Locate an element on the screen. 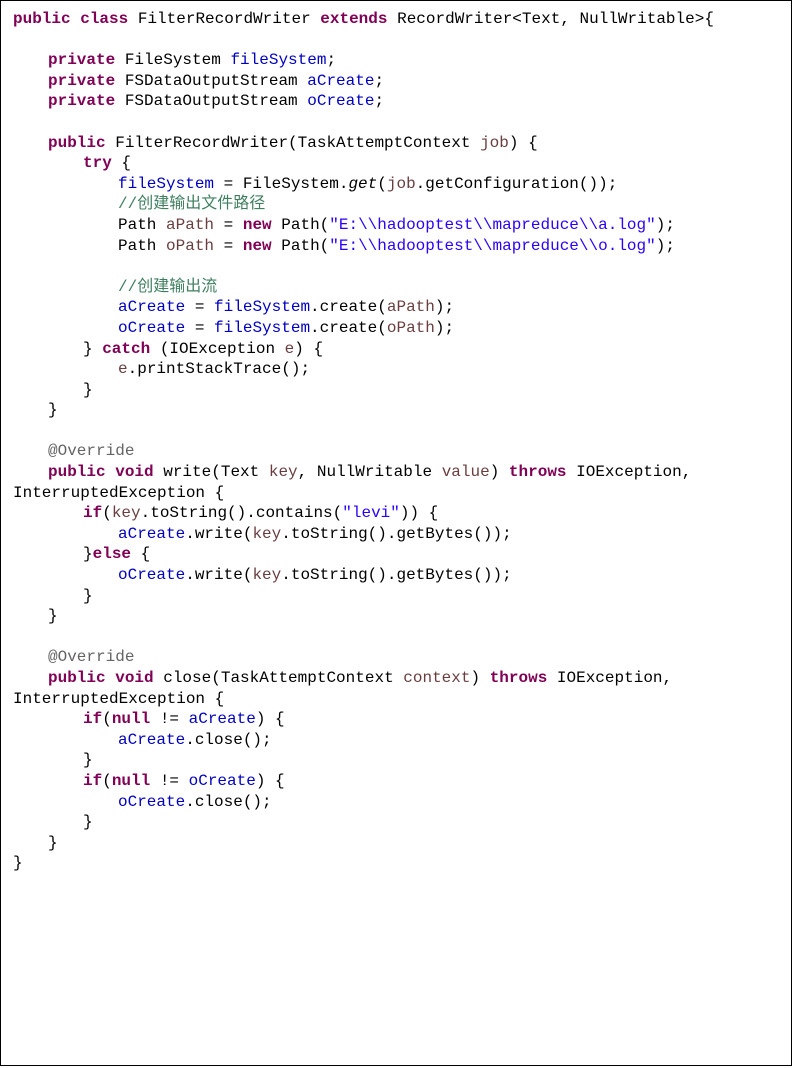 The image size is (793, 1068). code-line: oCreate = fileSystem.create(oPath); is located at coordinates (363, 328).